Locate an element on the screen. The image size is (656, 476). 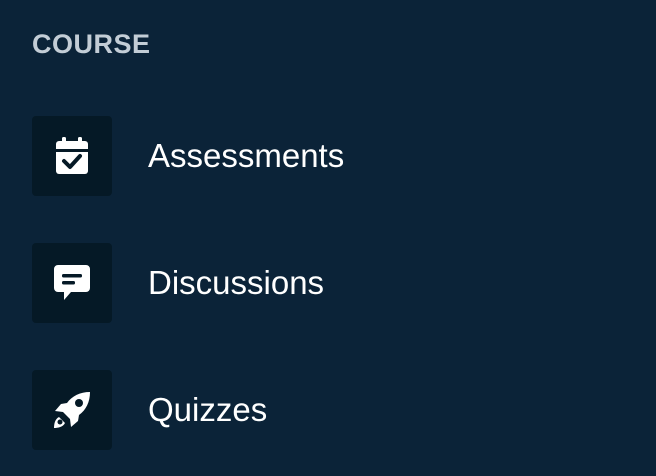
nav-item-label: Quizzes is located at coordinates (208, 409).